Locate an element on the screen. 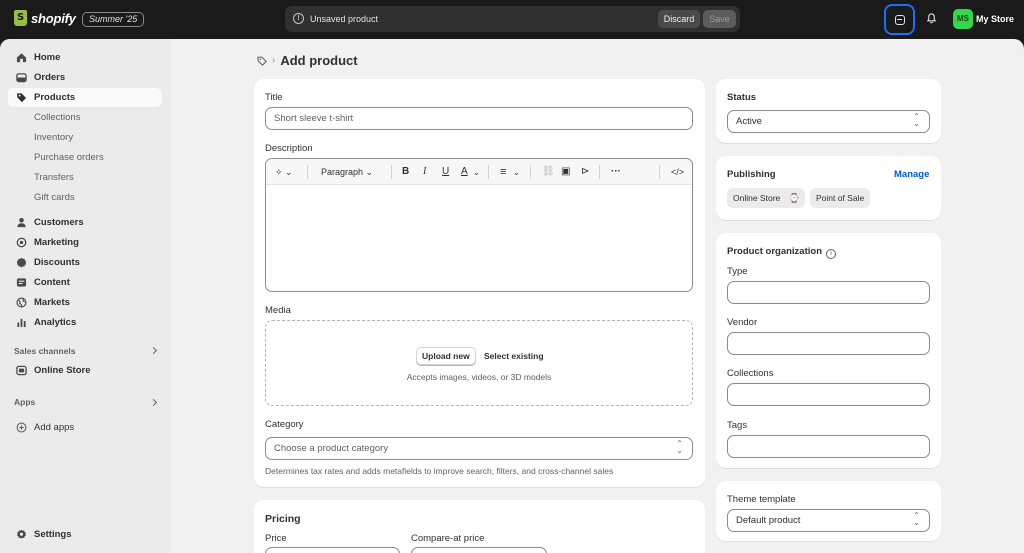 The image size is (1024, 553). person-icon is located at coordinates (21, 222).